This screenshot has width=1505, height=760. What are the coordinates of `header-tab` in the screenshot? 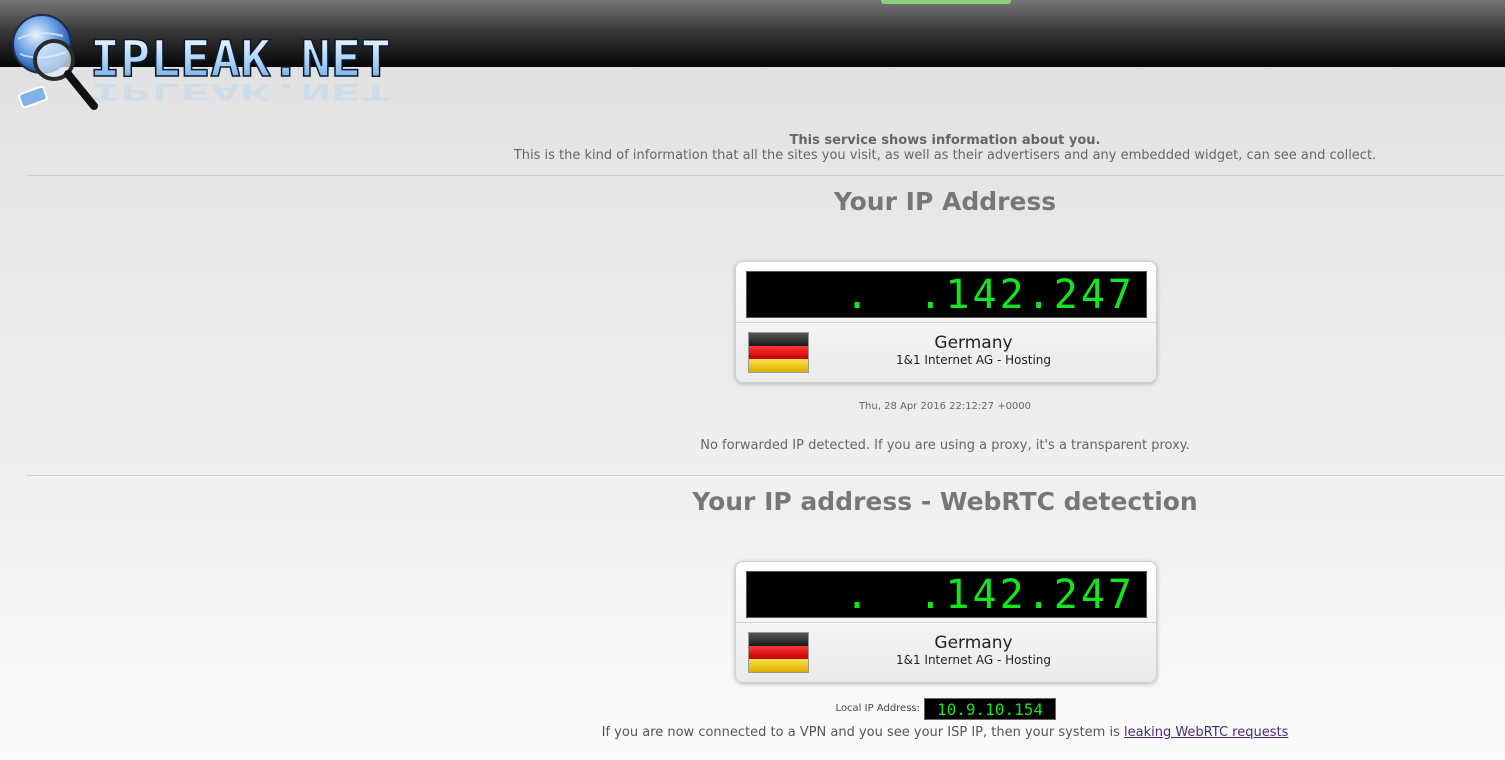 It's located at (946, 2).